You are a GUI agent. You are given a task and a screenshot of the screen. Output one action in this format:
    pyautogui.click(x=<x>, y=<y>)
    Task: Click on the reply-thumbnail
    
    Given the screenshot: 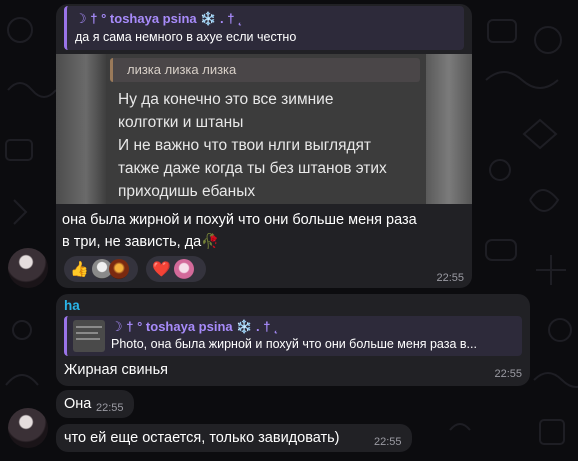 What is the action you would take?
    pyautogui.click(x=89, y=336)
    